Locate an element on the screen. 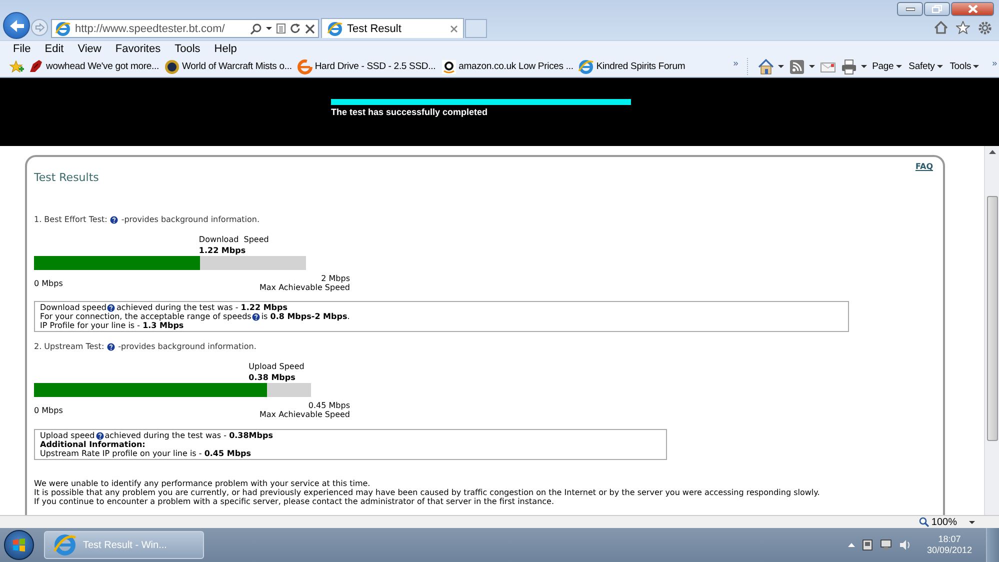 Image resolution: width=999 pixels, height=562 pixels. note-text: It is possible that any problem you are currently, or had previously experienced may have been caused by traffic congestion on the Internet or by the server you were accessing responding slowly. is located at coordinates (427, 492).